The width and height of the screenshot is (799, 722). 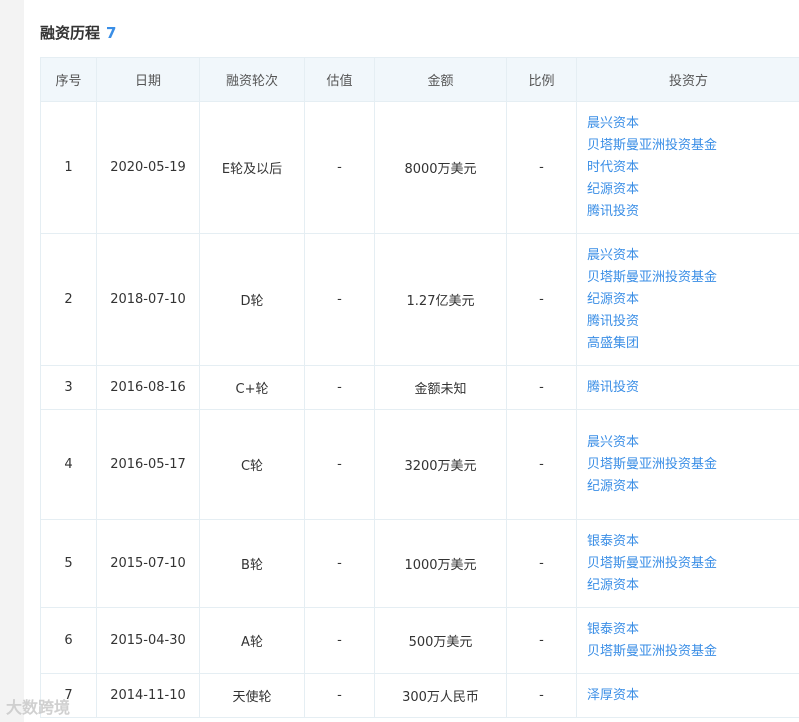 I want to click on cell-investors: 晨兴资本 贝塔斯曼亚洲投资基金 纪源资本, so click(x=687, y=464).